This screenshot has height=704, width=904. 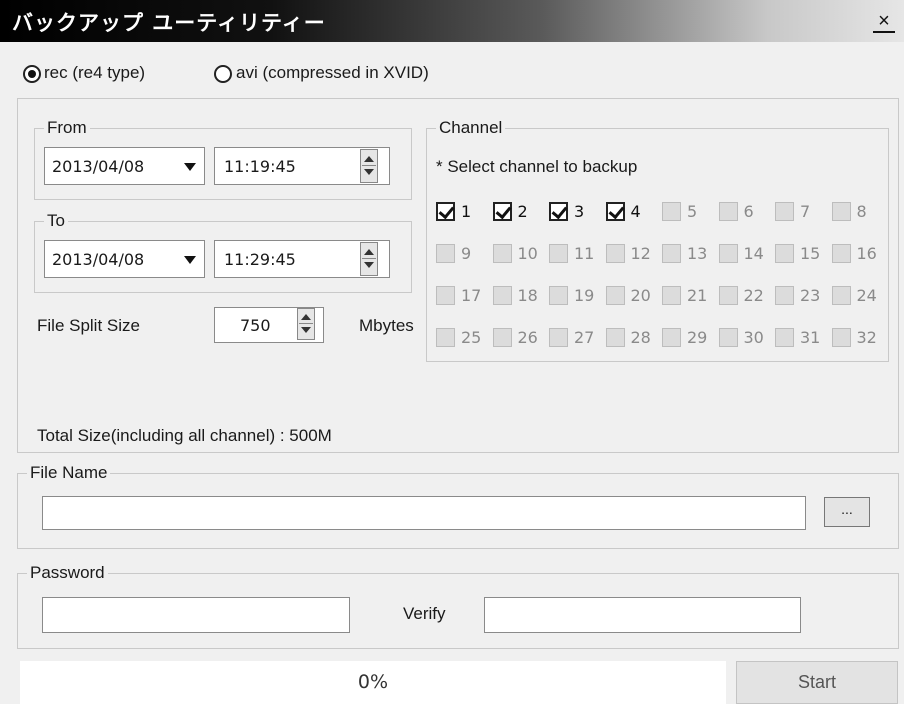 I want to click on radio-rec-label: rec (re4 type), so click(x=94, y=73).